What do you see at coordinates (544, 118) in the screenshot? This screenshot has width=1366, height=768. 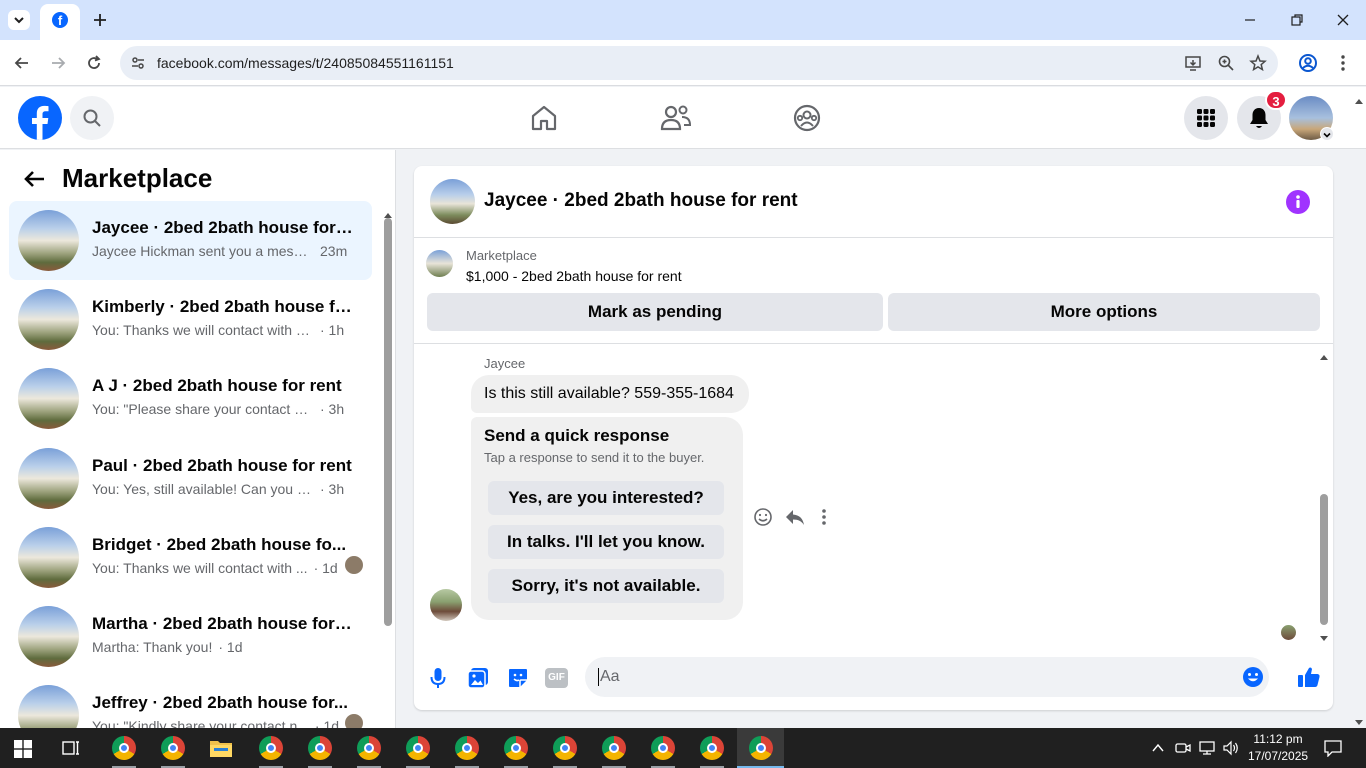 I see `home-icon` at bounding box center [544, 118].